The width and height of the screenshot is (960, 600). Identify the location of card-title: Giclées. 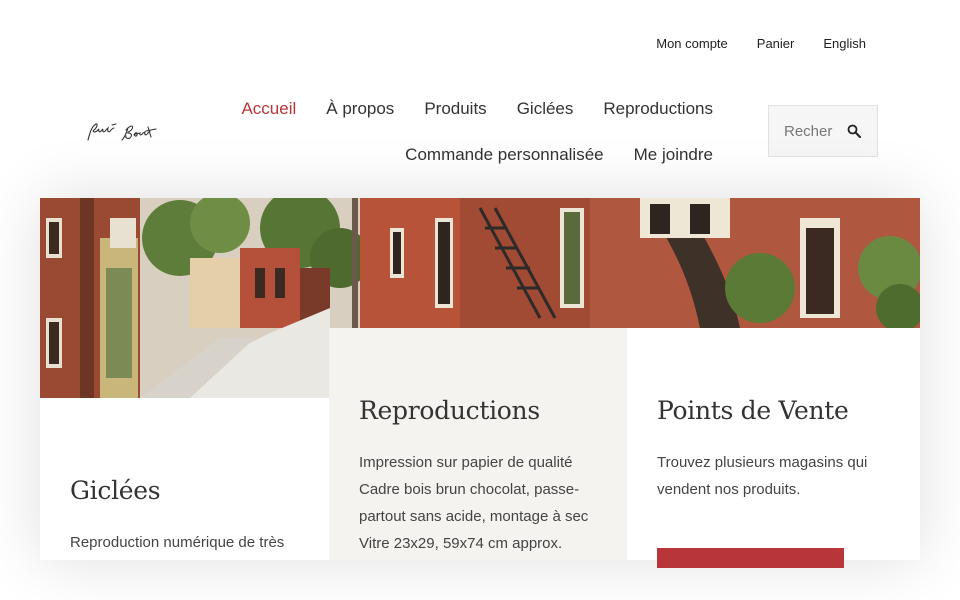
(115, 490).